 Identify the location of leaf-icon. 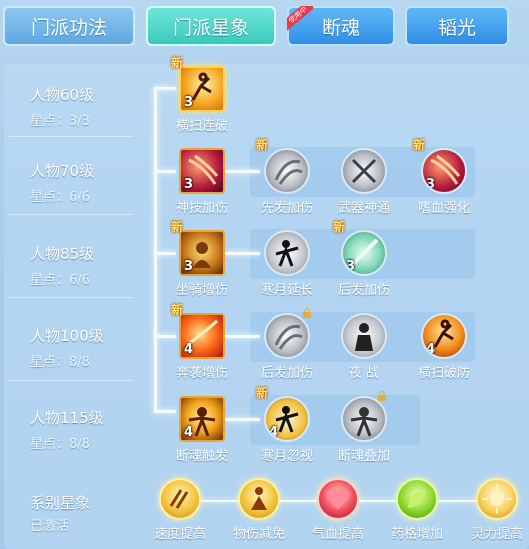
(417, 499).